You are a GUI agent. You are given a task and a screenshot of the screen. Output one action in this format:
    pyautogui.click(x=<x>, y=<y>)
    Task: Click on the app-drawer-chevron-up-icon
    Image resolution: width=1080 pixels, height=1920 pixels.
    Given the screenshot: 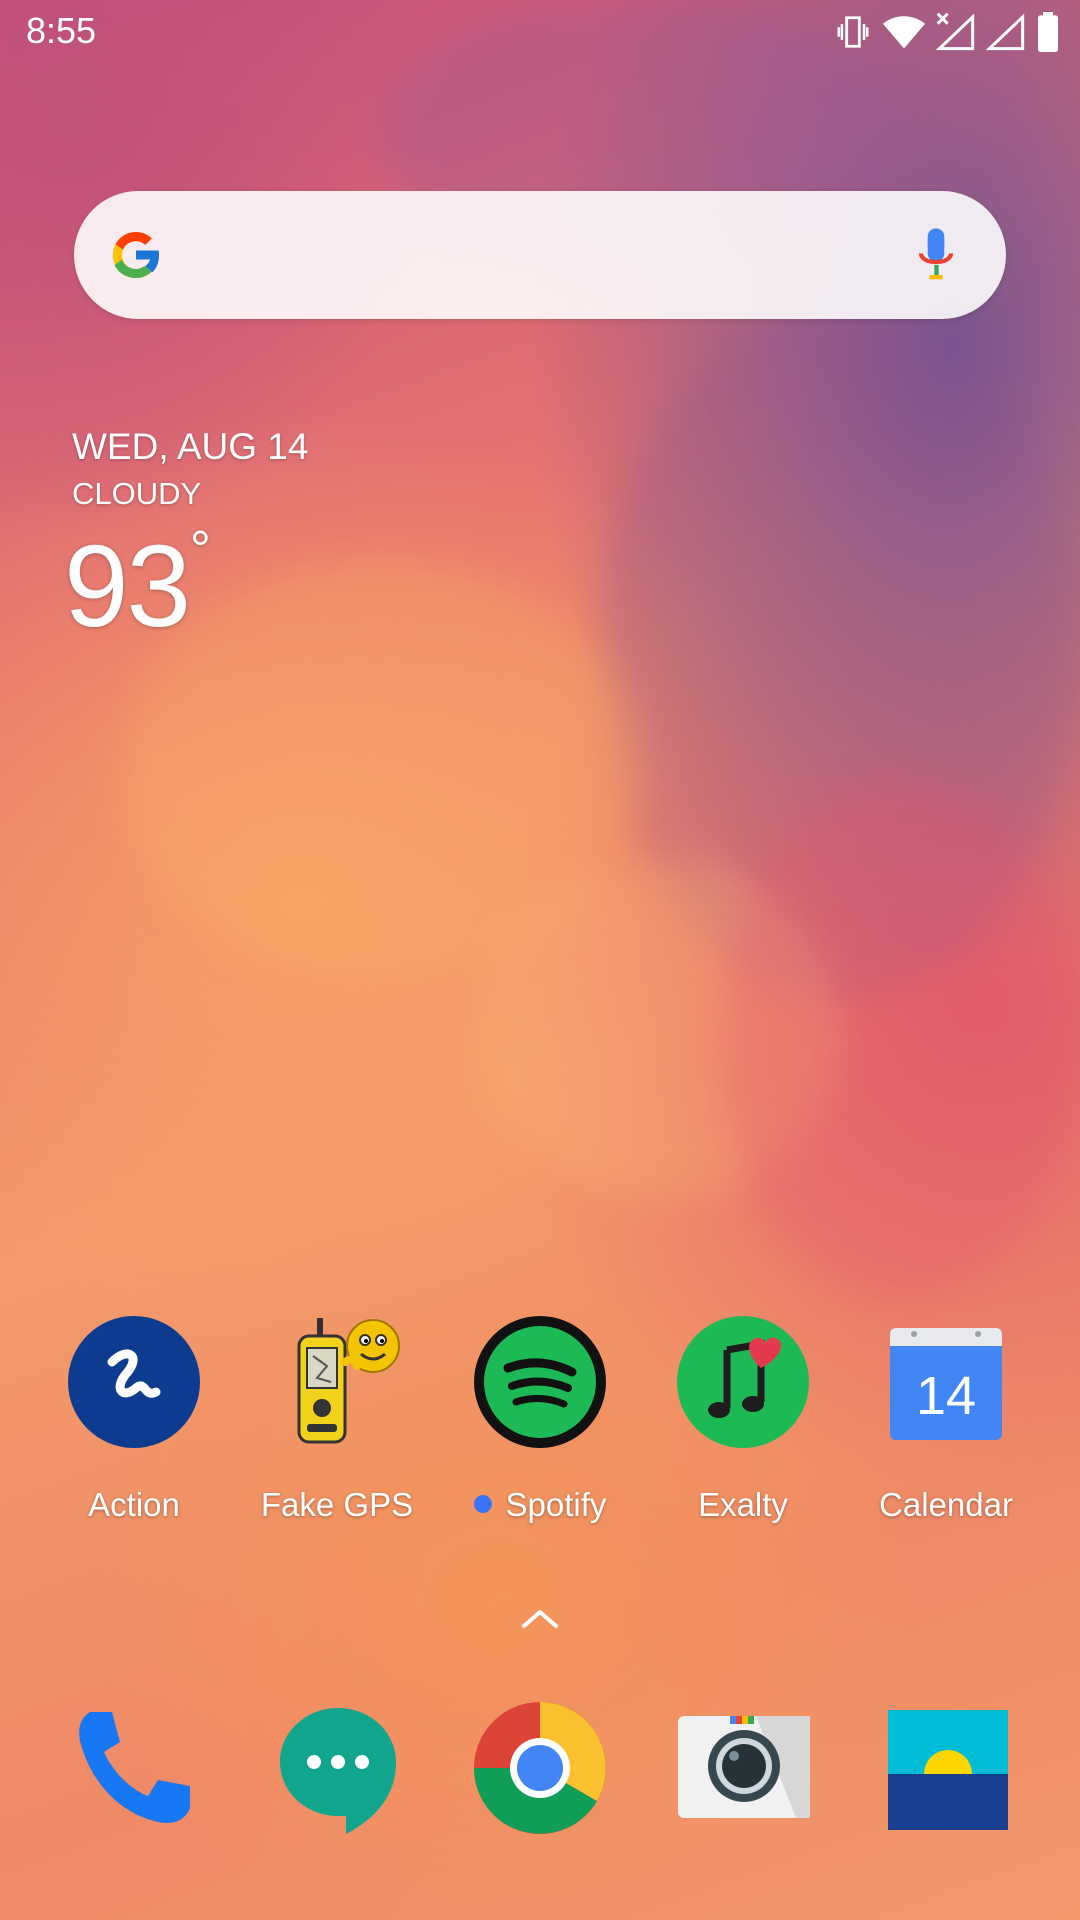 What is the action you would take?
    pyautogui.click(x=540, y=1618)
    